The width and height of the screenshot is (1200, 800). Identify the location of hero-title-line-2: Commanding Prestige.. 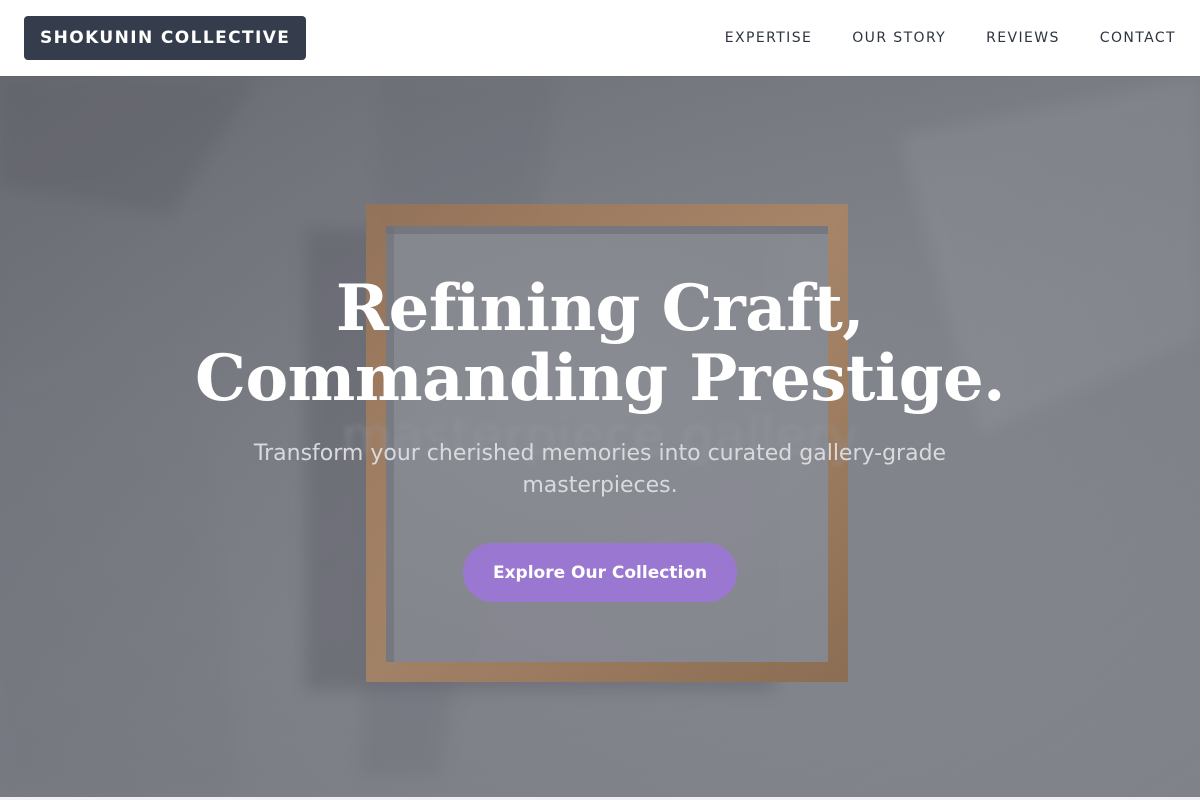
(600, 378).